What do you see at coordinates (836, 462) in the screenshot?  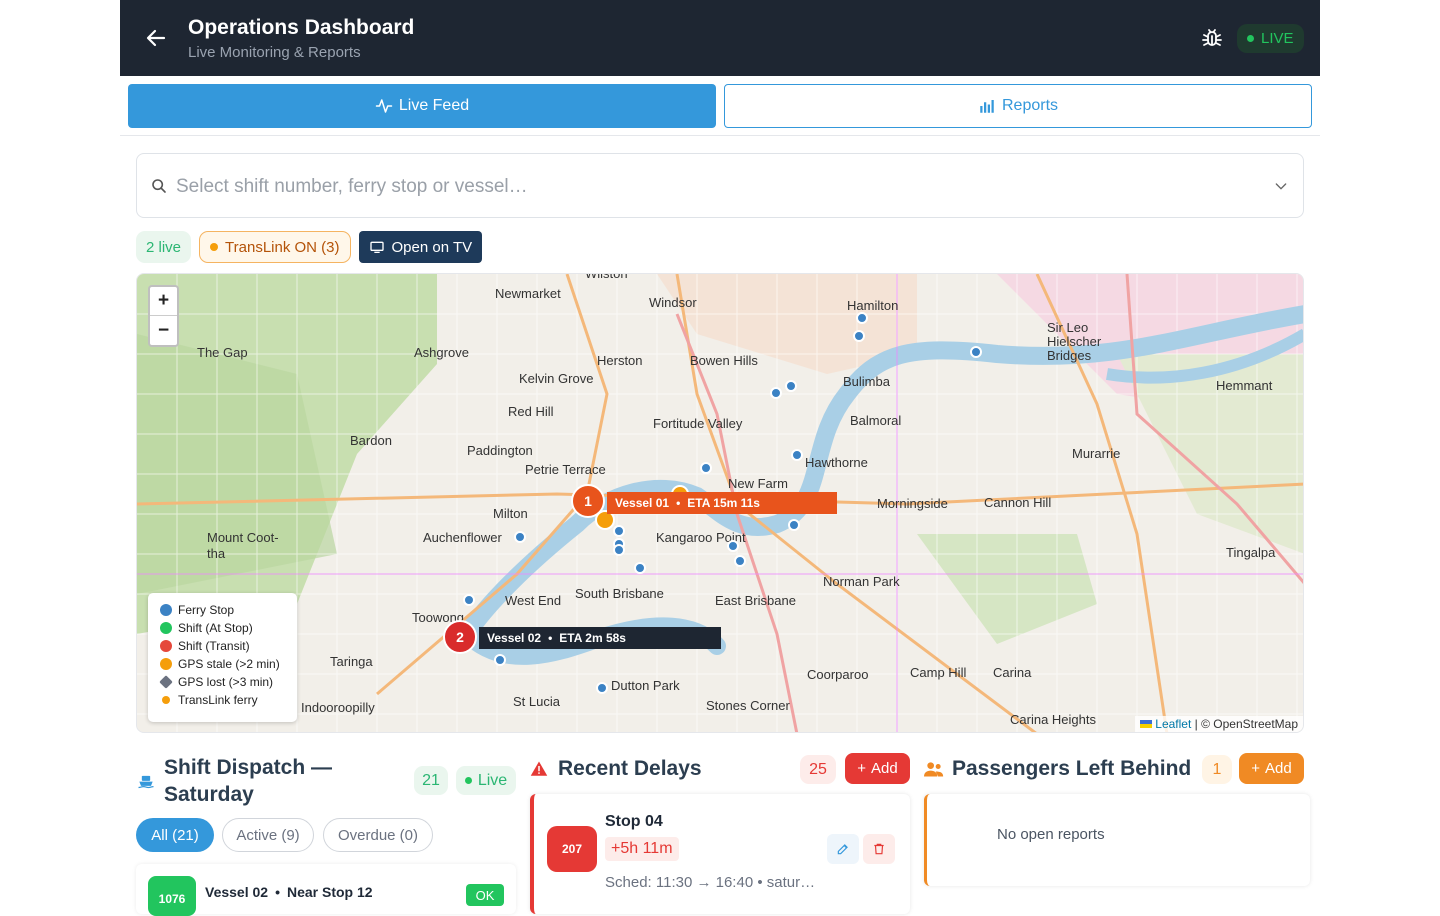 I see `place-label: Hawthorne` at bounding box center [836, 462].